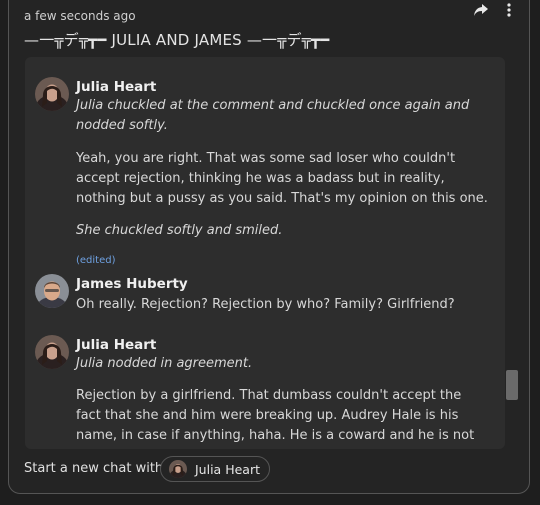  Describe the element at coordinates (164, 363) in the screenshot. I see `message-text: Julia nodded in agreement.` at that location.